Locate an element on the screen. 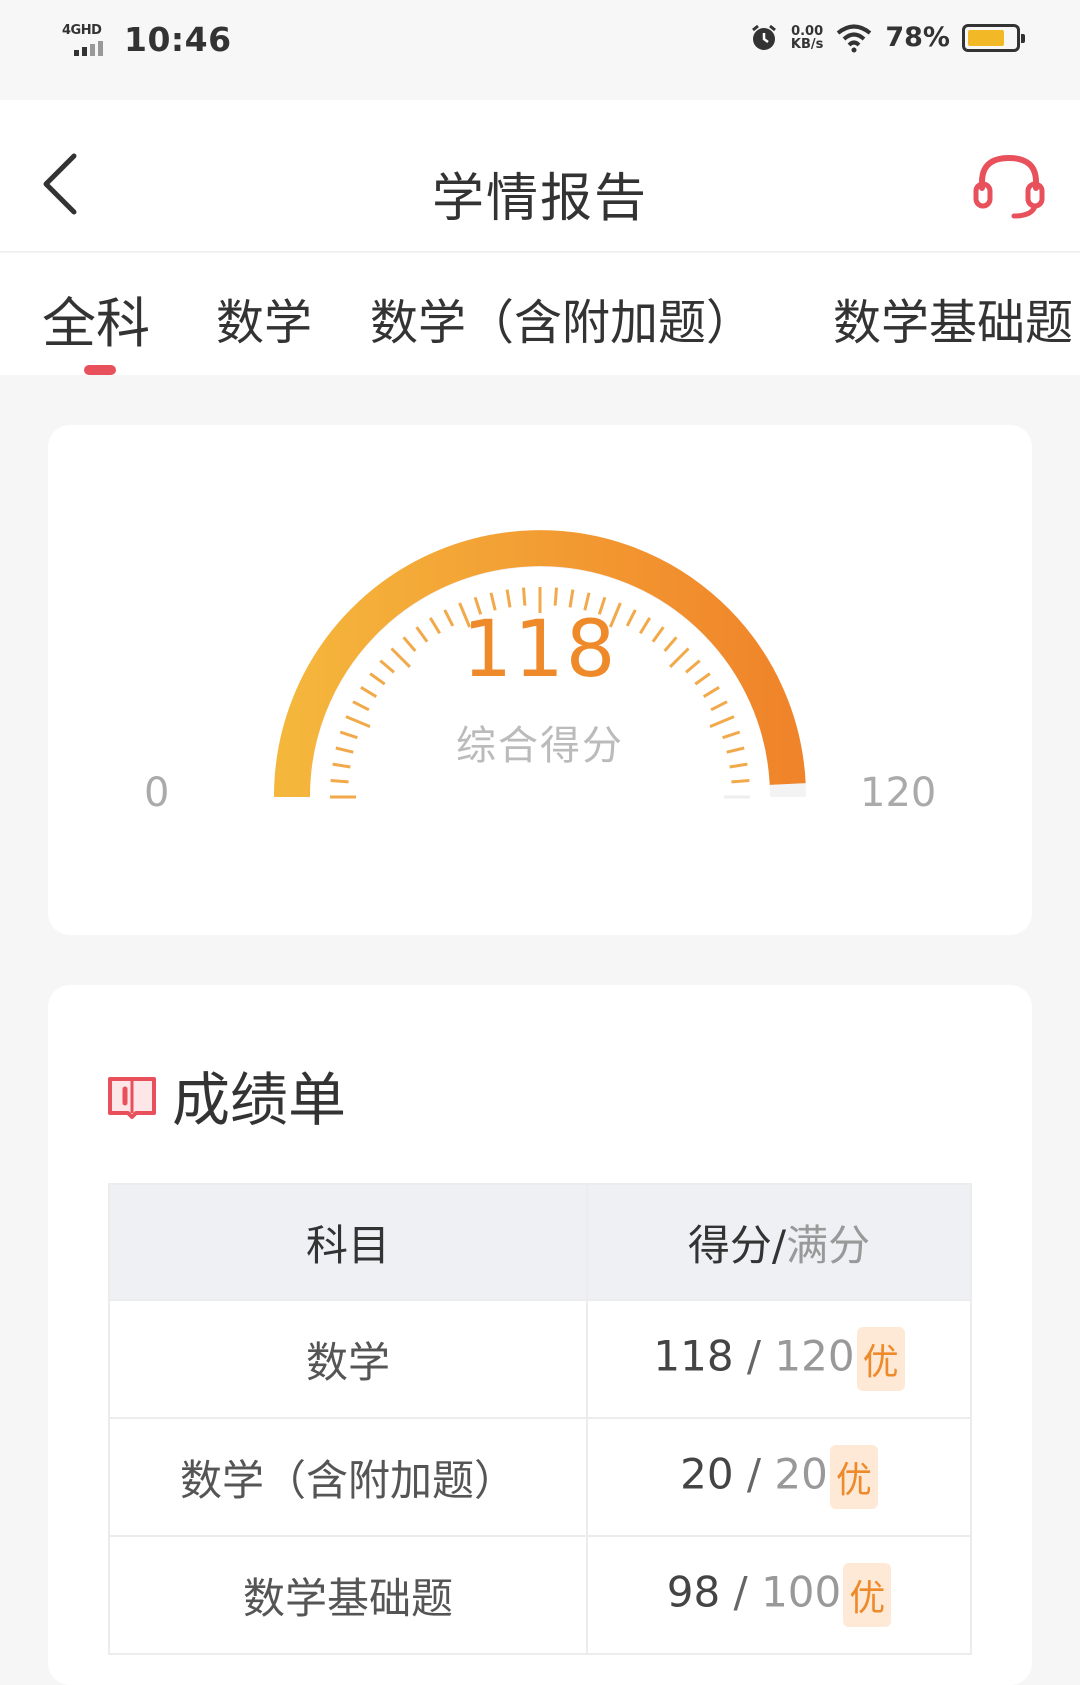 Image resolution: width=1080 pixels, height=1685 pixels. report-title: 成绩单 is located at coordinates (259, 1100).